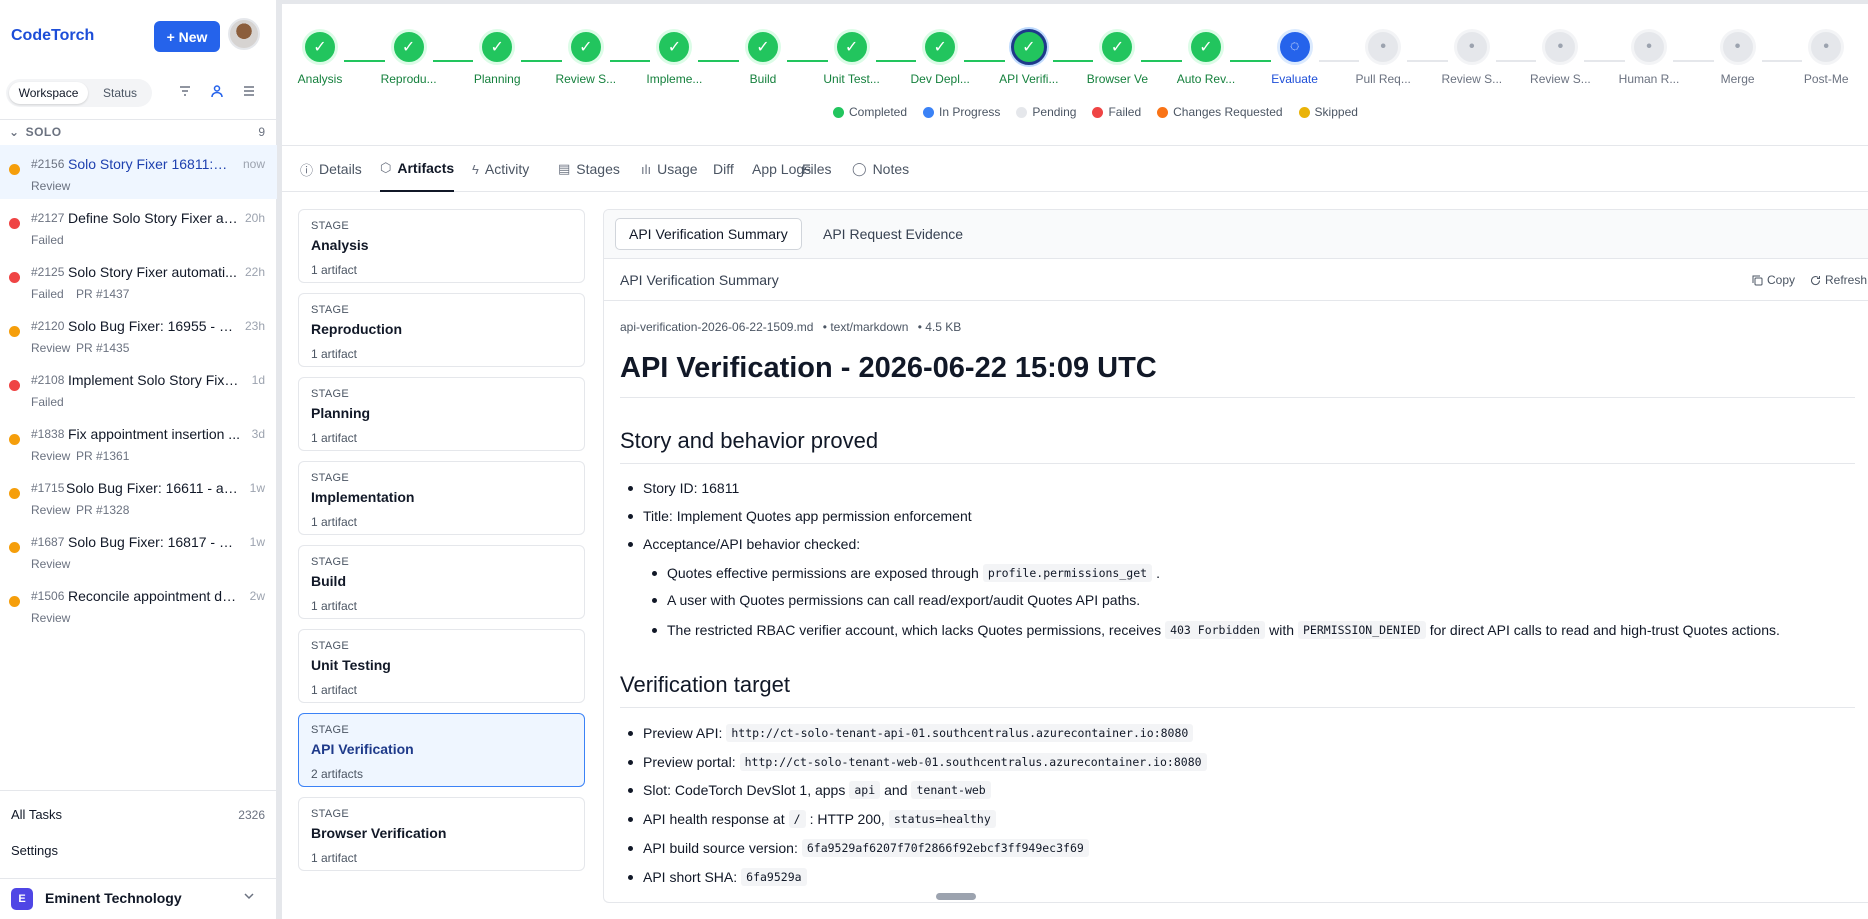 The image size is (1868, 919). Describe the element at coordinates (185, 91) in the screenshot. I see `sort-icon` at that location.